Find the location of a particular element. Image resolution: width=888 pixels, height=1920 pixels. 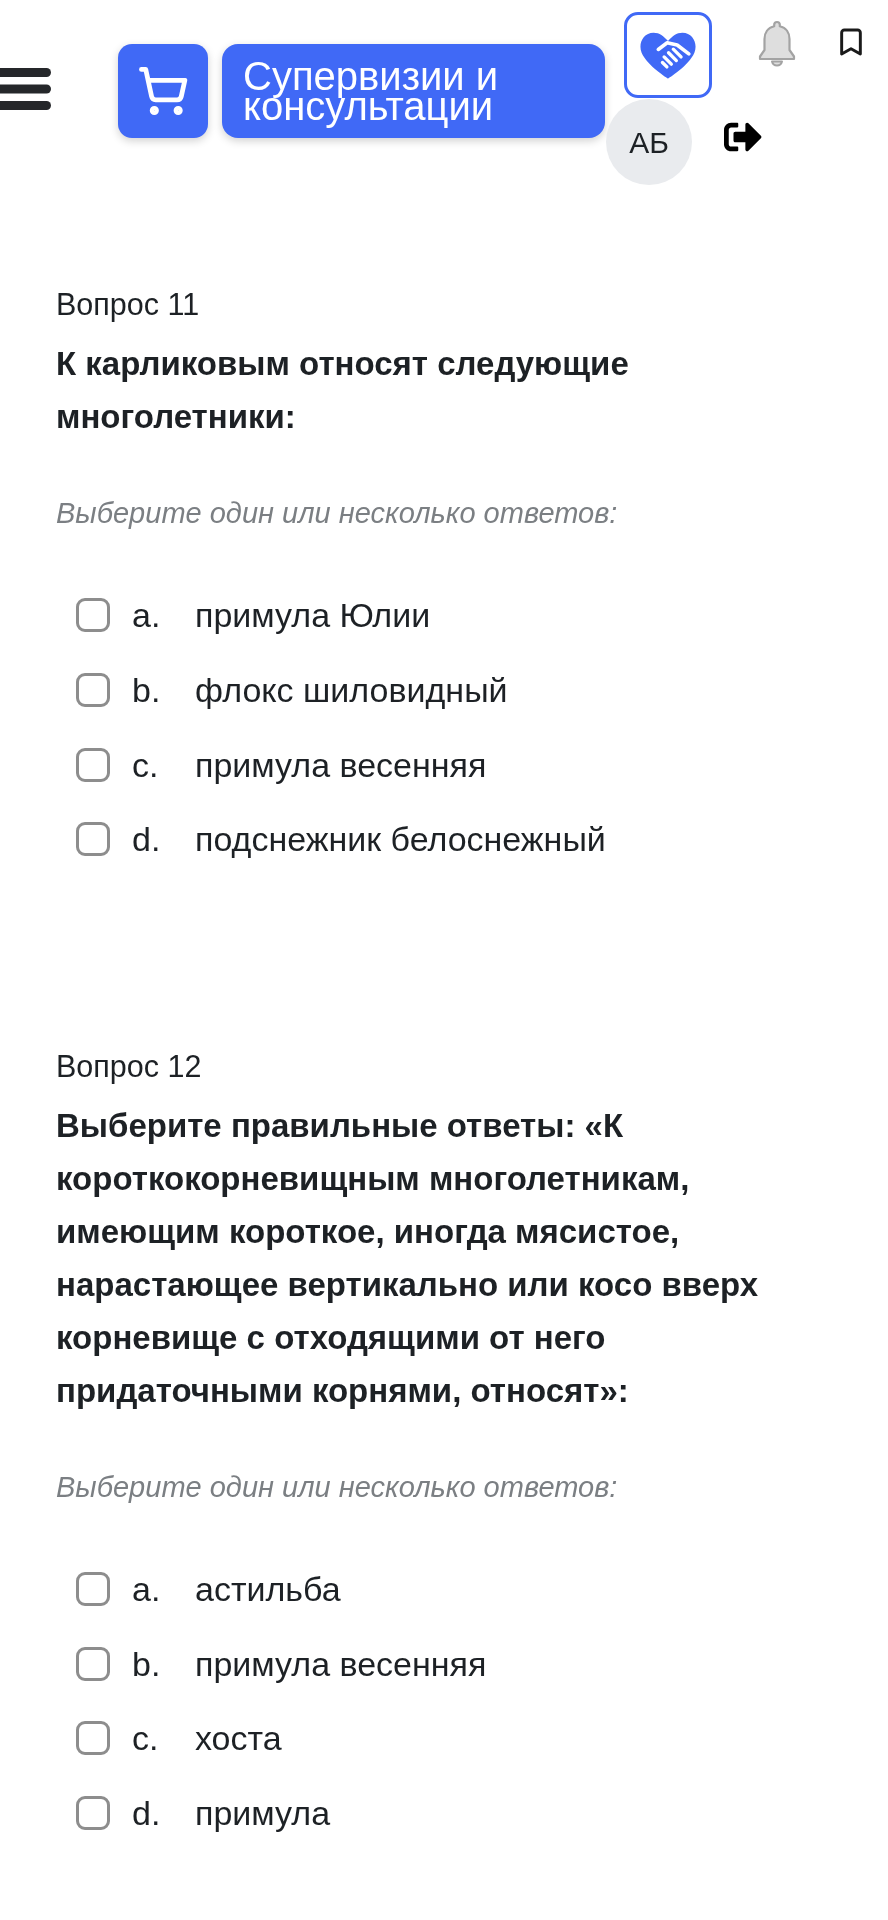

supervision-button: Супервизии и консультации is located at coordinates (413, 91).